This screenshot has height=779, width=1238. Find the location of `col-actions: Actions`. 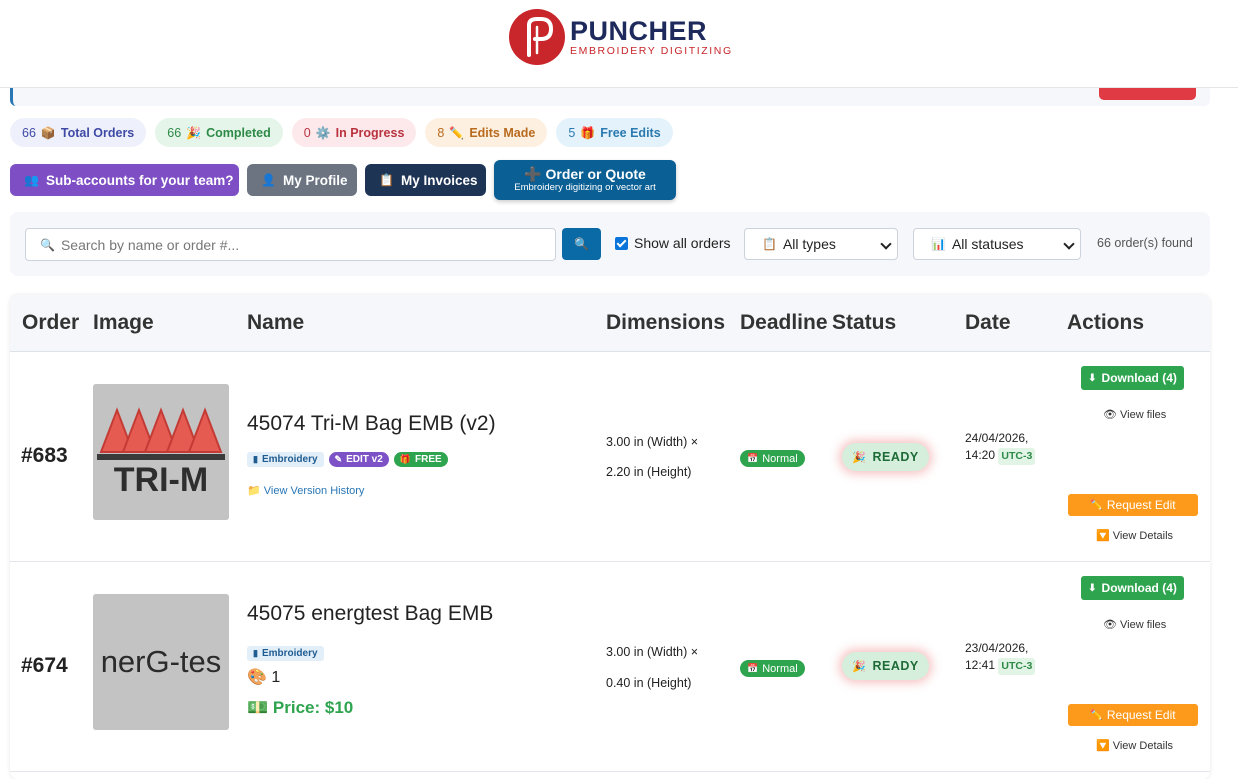

col-actions: Actions is located at coordinates (1106, 322).